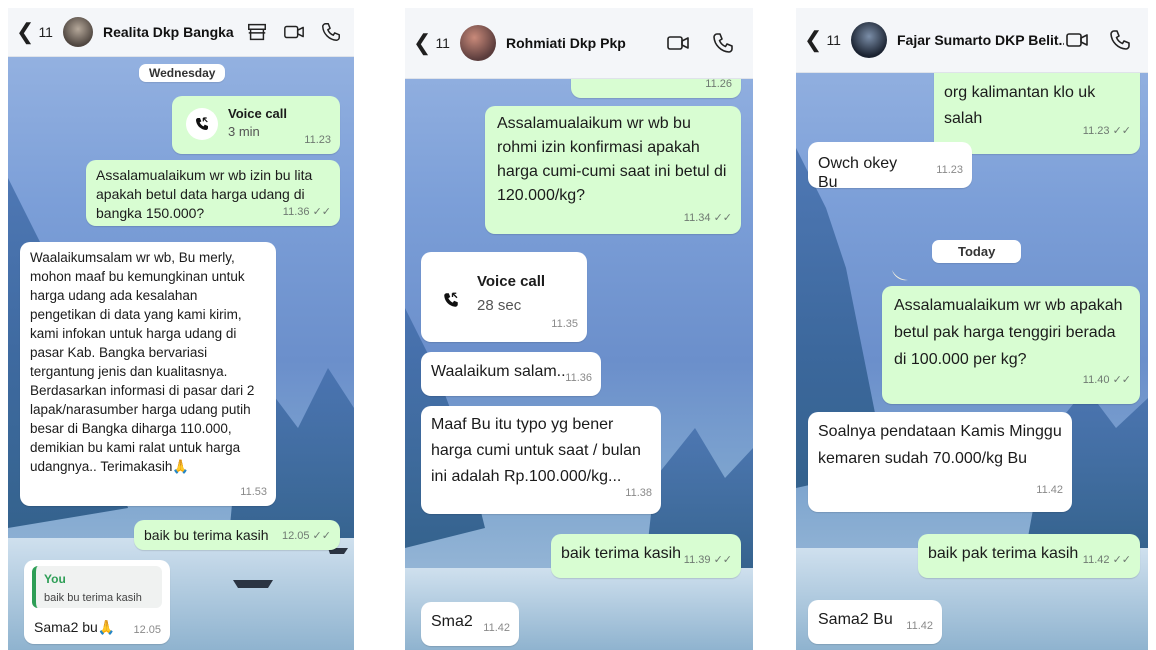 Image resolution: width=1156 pixels, height=650 pixels. Describe the element at coordinates (646, 556) in the screenshot. I see `message-bubble: baik terima kasih 11.39 ✓✓` at that location.